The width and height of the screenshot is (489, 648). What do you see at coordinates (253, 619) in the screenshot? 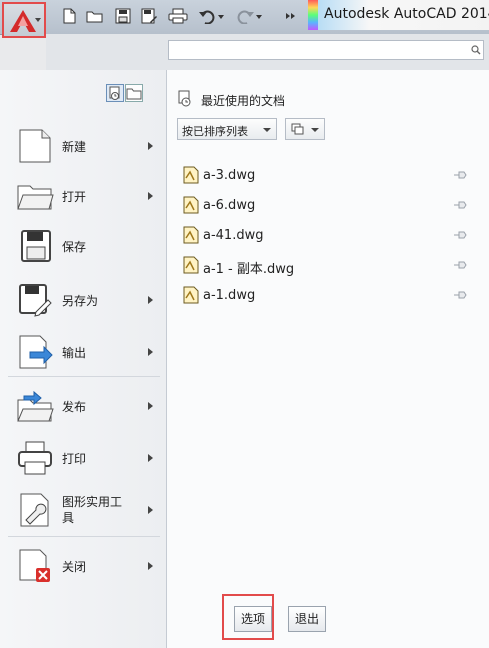
I see `options-button: 选项` at bounding box center [253, 619].